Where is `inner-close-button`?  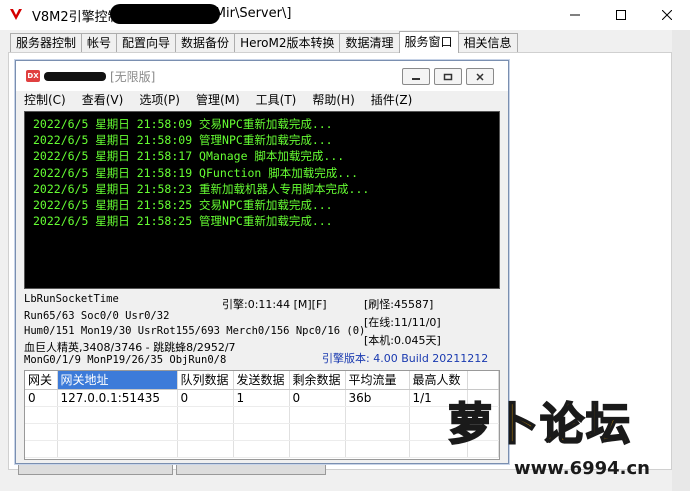
inner-close-button is located at coordinates (480, 76).